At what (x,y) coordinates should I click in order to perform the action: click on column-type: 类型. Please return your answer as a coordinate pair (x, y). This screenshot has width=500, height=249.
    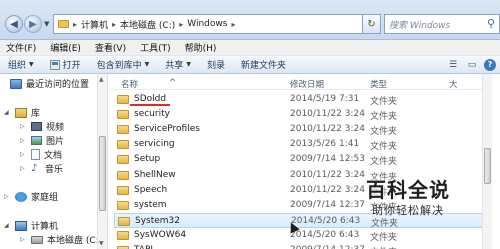
    Looking at the image, I should click on (378, 84).